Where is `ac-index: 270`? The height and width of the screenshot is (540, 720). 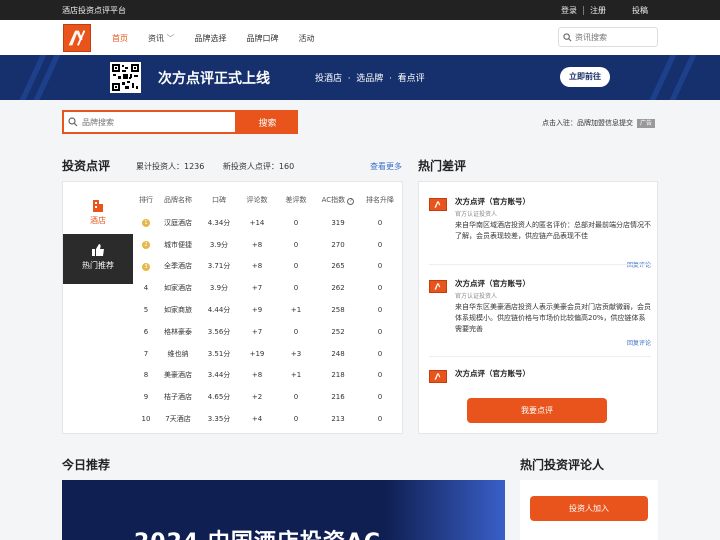 ac-index: 270 is located at coordinates (338, 244).